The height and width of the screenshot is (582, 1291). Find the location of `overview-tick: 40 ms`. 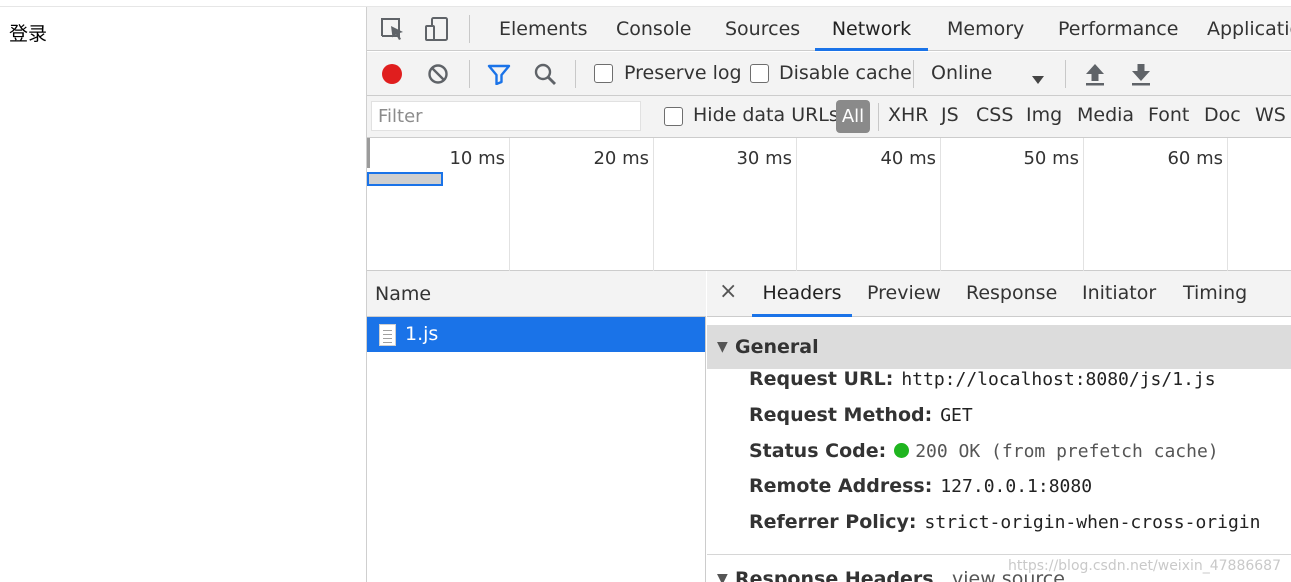

overview-tick: 40 ms is located at coordinates (908, 158).